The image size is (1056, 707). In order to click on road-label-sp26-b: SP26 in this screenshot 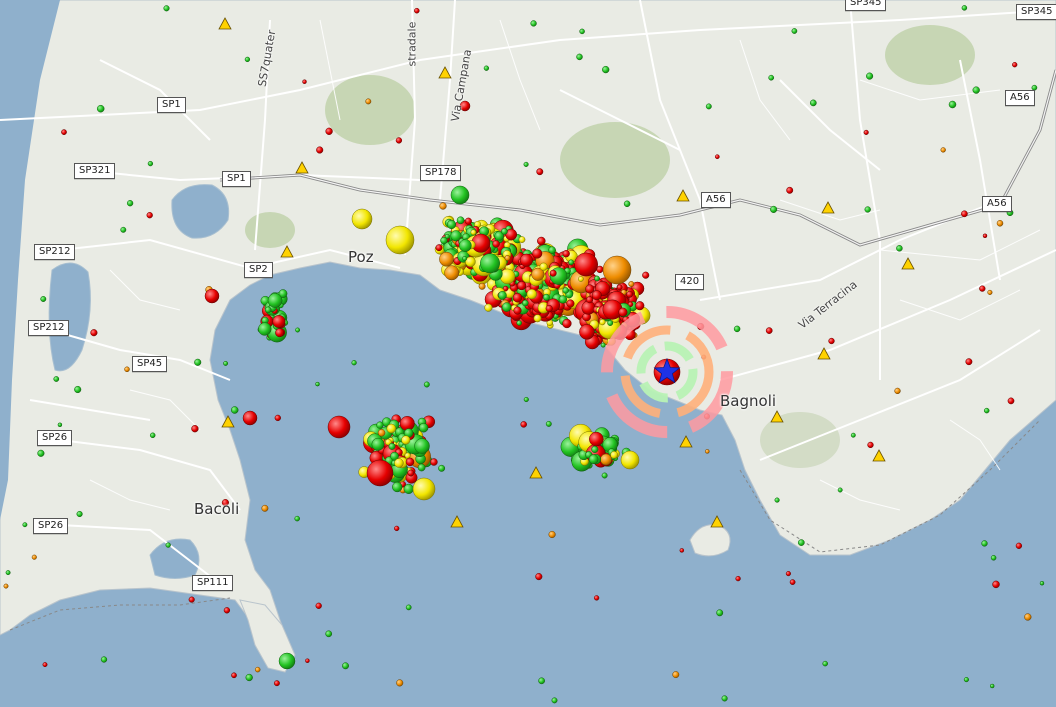, I will do `click(51, 526)`.